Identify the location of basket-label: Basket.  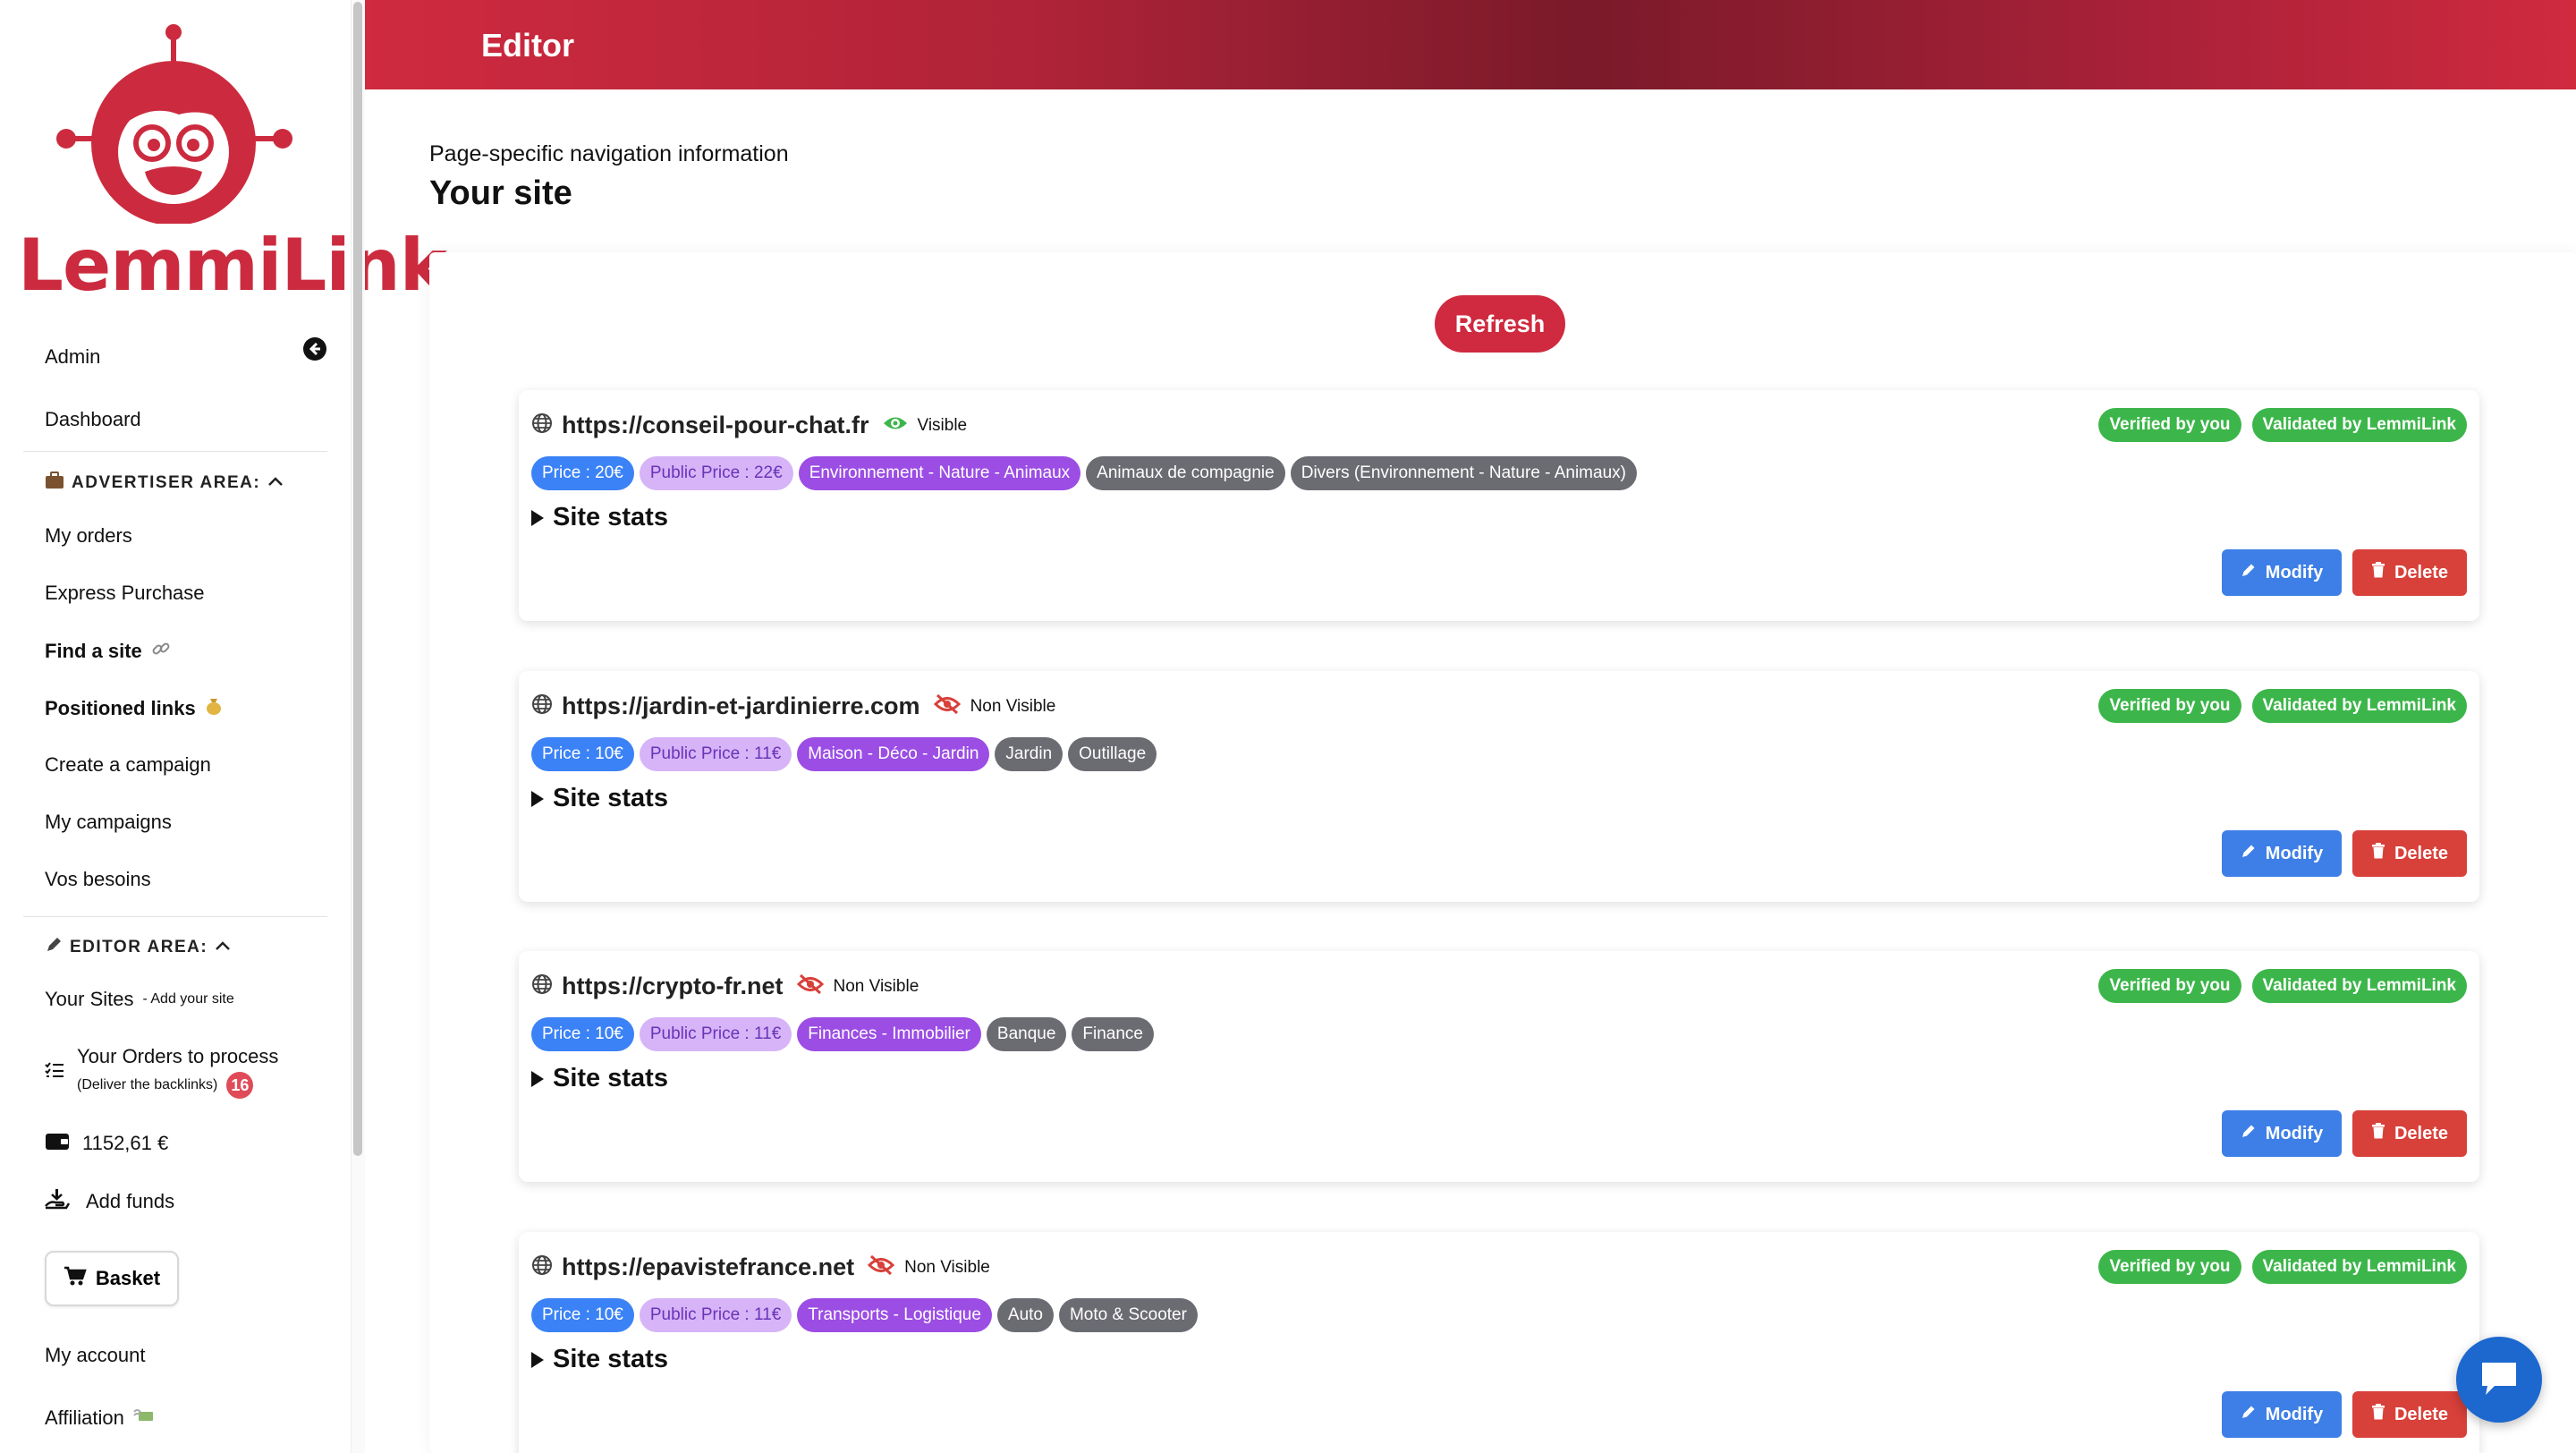
(128, 1278).